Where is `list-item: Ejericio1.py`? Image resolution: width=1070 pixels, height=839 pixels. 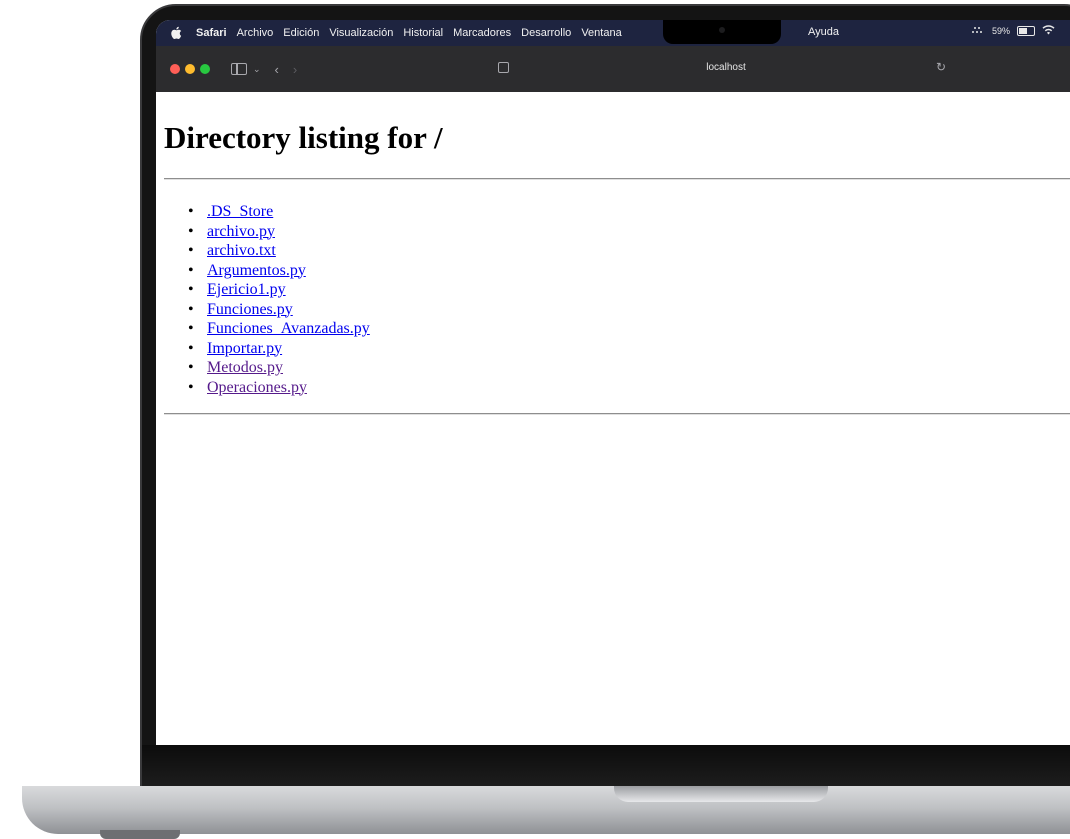
list-item: Ejericio1.py is located at coordinates (279, 290).